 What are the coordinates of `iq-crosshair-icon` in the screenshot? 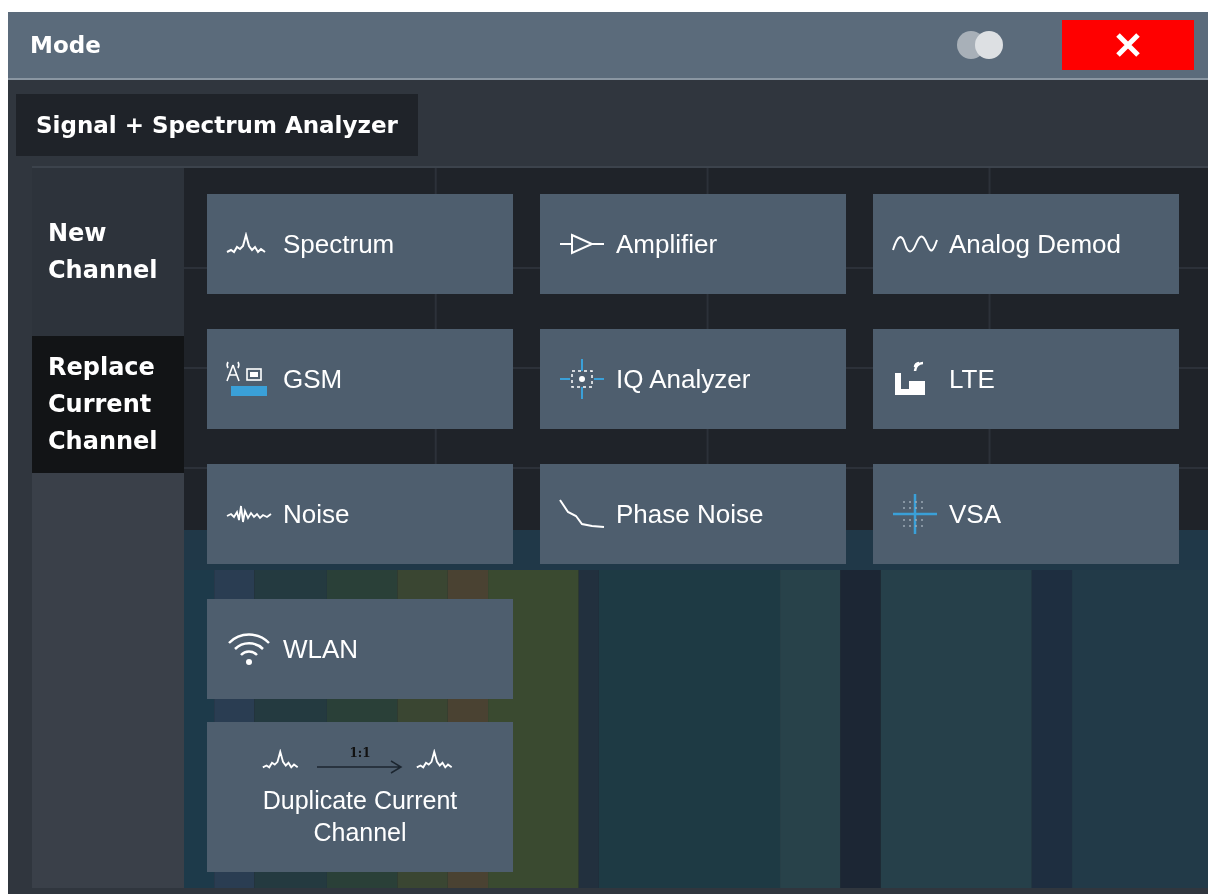 It's located at (582, 379).